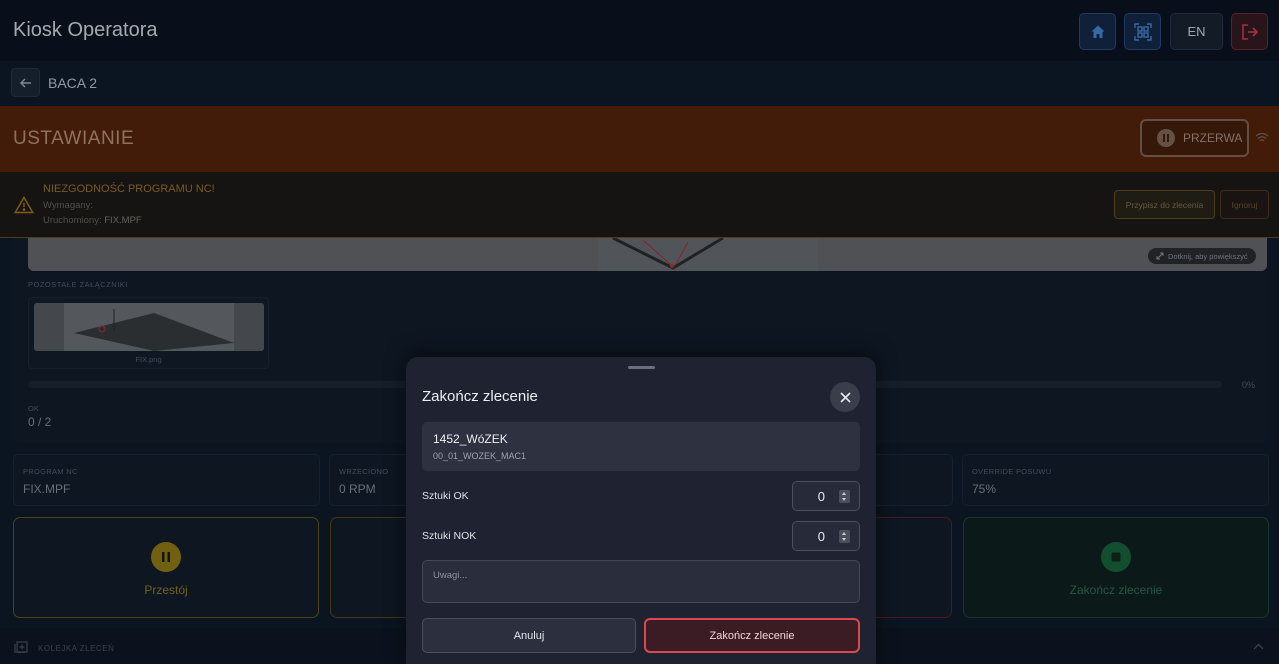  What do you see at coordinates (480, 396) in the screenshot?
I see `modal-title: Zakończ zlecenie` at bounding box center [480, 396].